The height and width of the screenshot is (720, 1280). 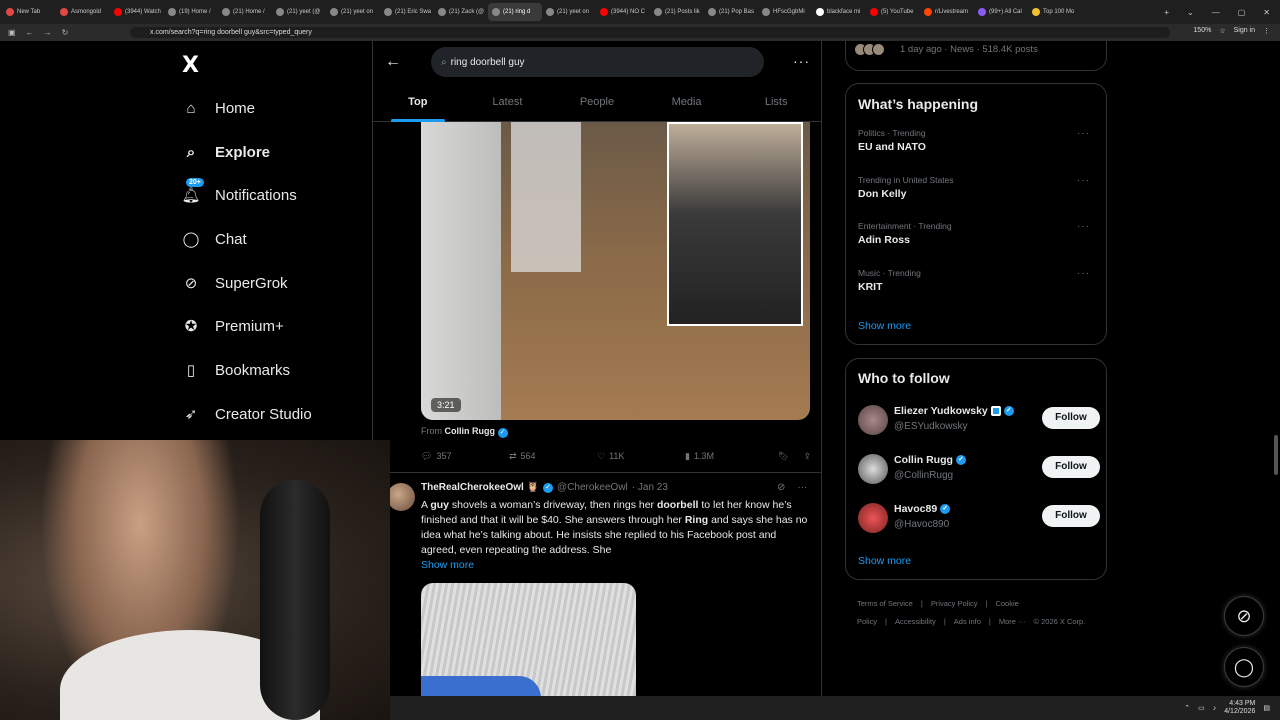 I want to click on zoom-level: 150%, so click(x=1202, y=31).